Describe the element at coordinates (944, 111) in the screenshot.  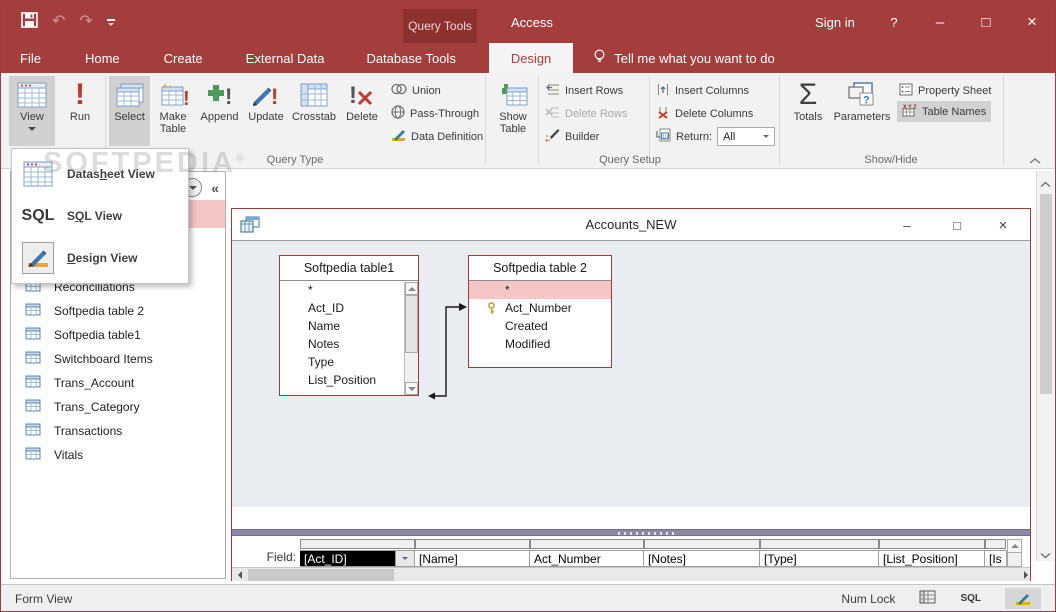
I see `table-names-toggle: X Y Z Table Names` at that location.